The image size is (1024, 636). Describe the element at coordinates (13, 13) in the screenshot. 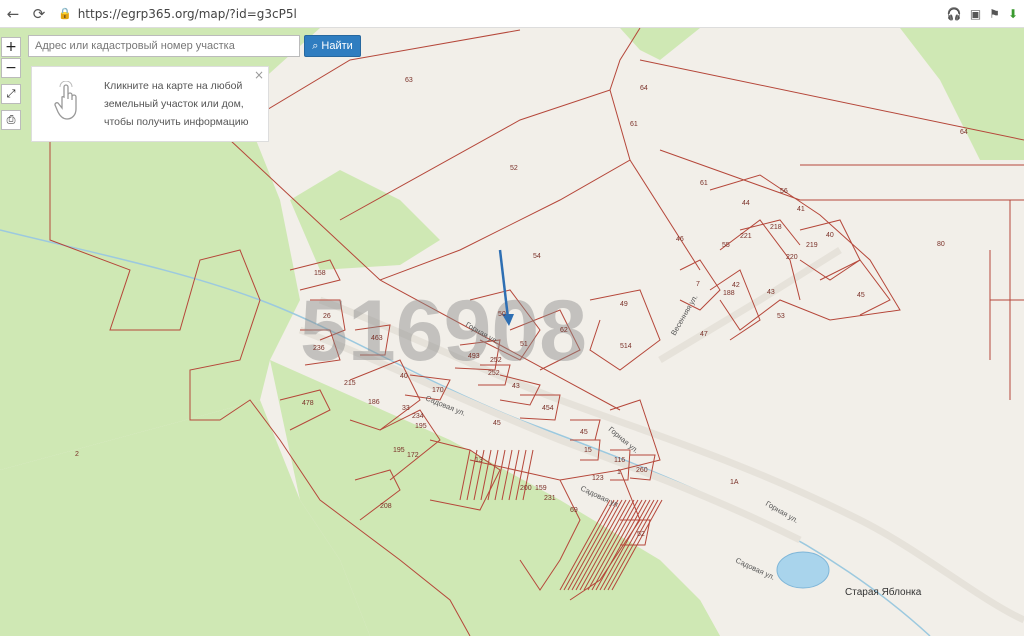

I see `back-icon: ←` at that location.